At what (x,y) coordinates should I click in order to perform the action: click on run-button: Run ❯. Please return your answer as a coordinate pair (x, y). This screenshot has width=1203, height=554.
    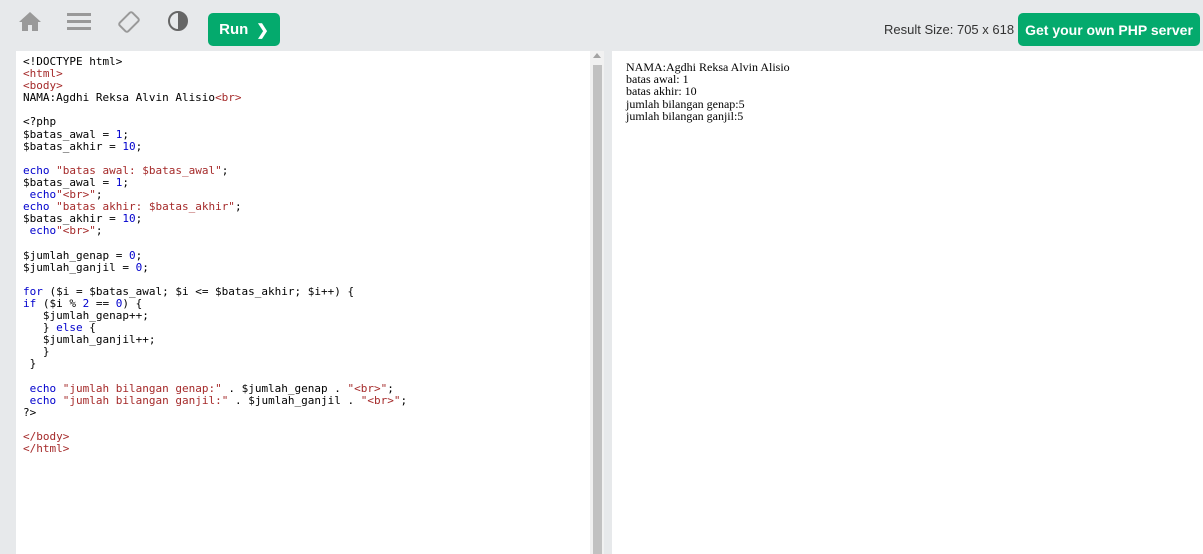
    Looking at the image, I should click on (244, 29).